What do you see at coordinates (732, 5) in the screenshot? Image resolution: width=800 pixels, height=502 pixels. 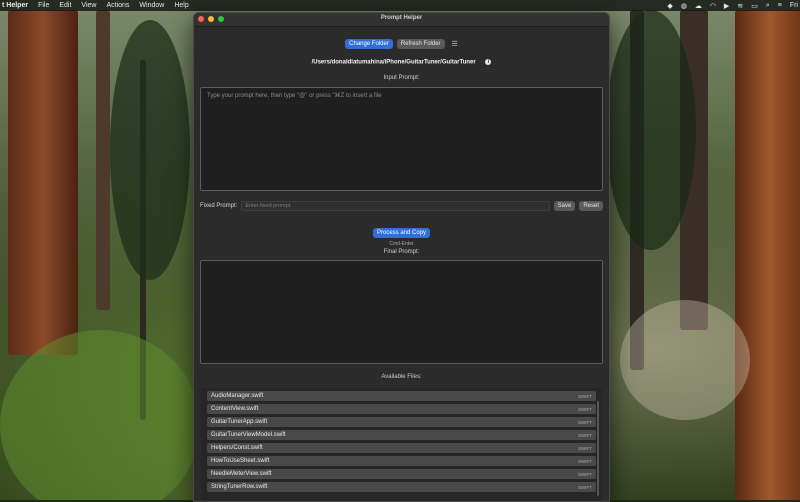 I see `status-area: ◆ ◍ ☁ ◠ ▶ ≋ ▭ ⌕ ≡ Fri` at bounding box center [732, 5].